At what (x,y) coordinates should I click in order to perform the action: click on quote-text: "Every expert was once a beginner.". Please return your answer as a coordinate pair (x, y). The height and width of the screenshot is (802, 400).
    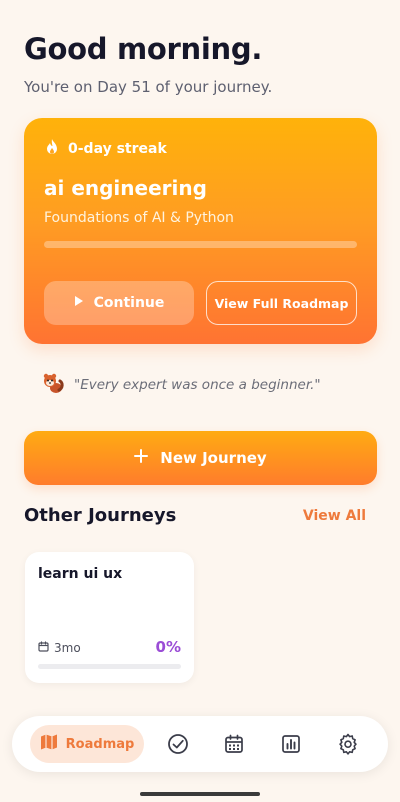
    Looking at the image, I should click on (197, 385).